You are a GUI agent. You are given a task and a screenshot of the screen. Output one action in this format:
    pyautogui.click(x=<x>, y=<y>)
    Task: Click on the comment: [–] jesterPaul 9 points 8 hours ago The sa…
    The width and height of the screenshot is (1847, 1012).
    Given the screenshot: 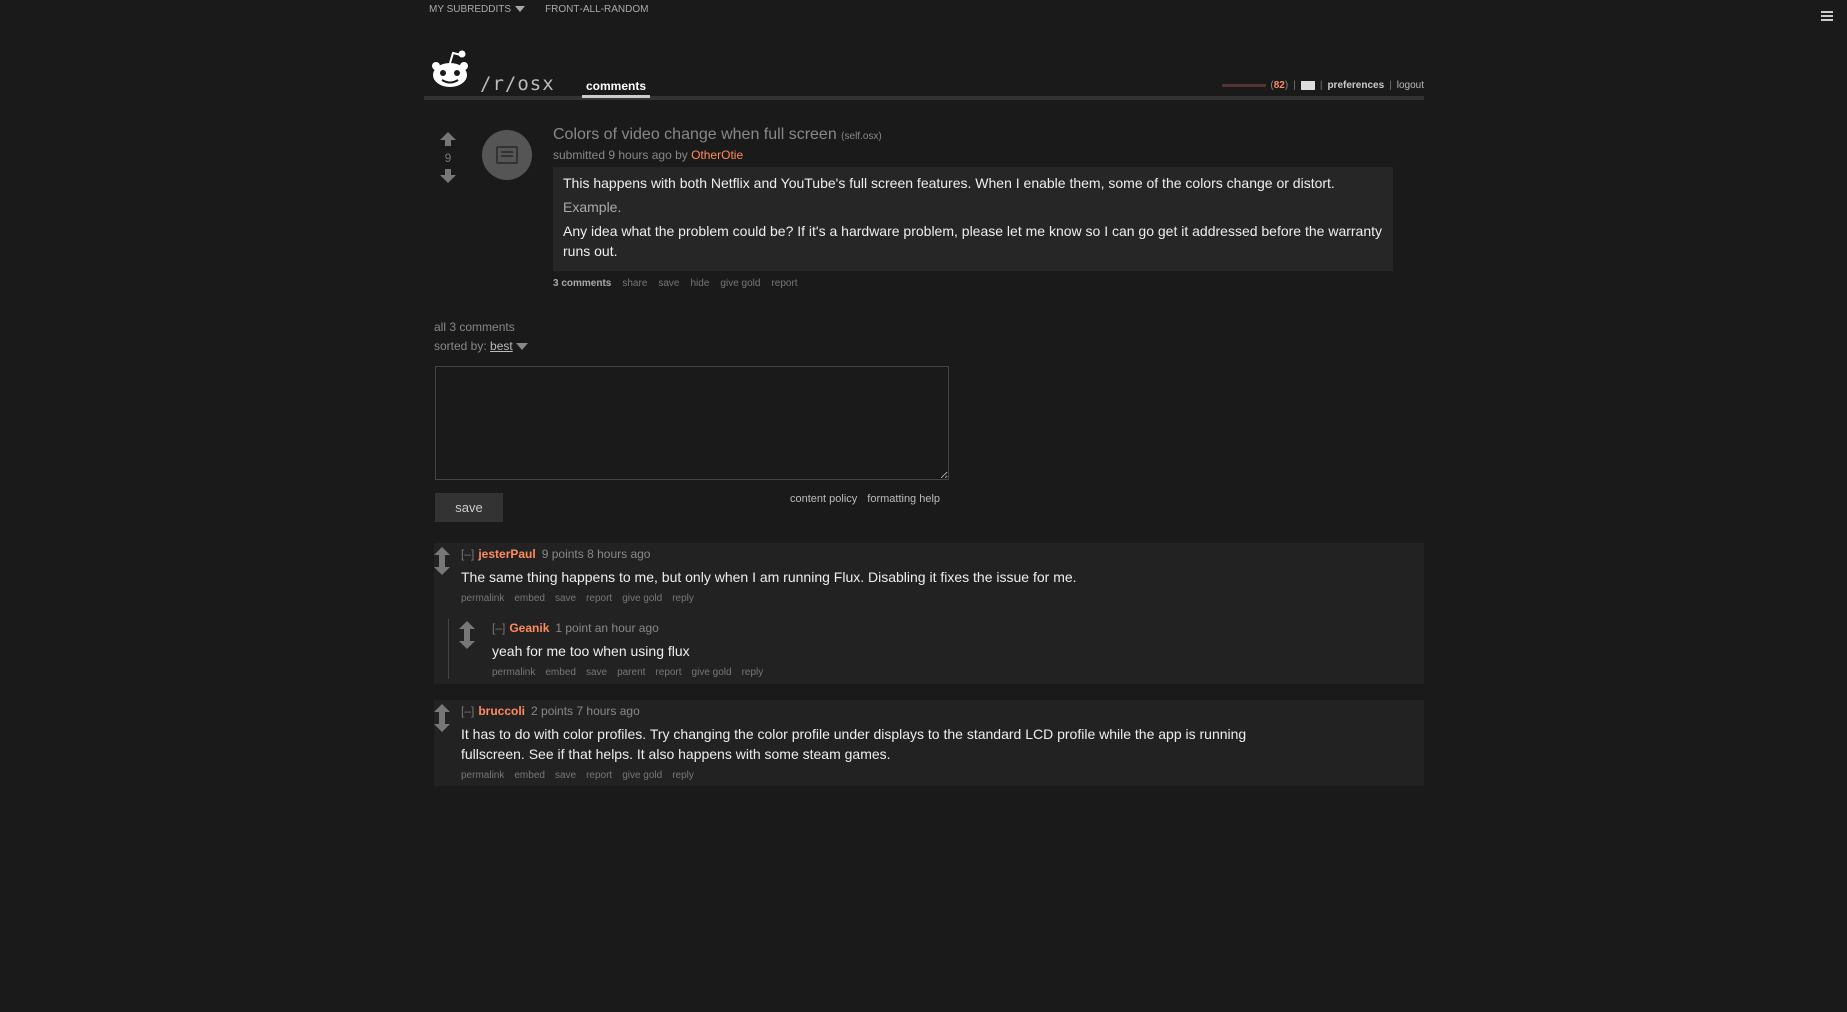 What is the action you would take?
    pyautogui.click(x=924, y=580)
    